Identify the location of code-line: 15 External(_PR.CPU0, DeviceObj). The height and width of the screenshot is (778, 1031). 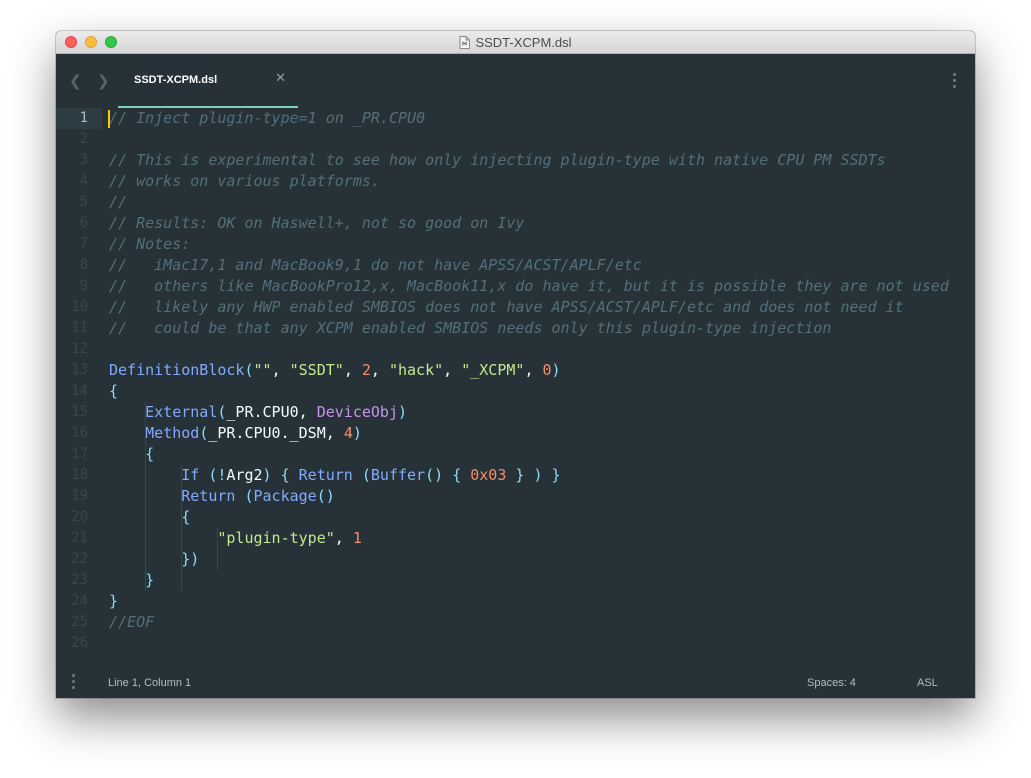
(515, 412).